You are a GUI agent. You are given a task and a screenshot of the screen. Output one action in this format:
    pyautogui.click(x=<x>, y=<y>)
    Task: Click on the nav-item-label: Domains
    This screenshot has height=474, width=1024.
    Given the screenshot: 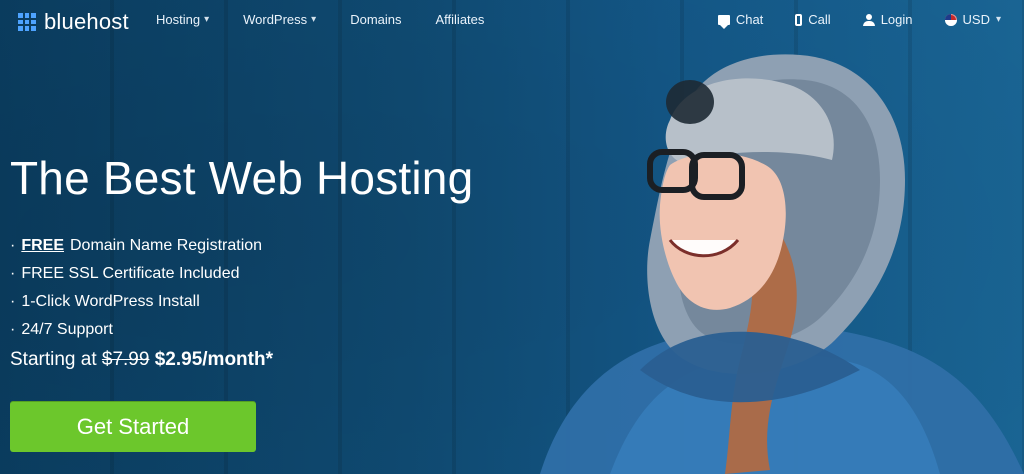 What is the action you would take?
    pyautogui.click(x=376, y=19)
    